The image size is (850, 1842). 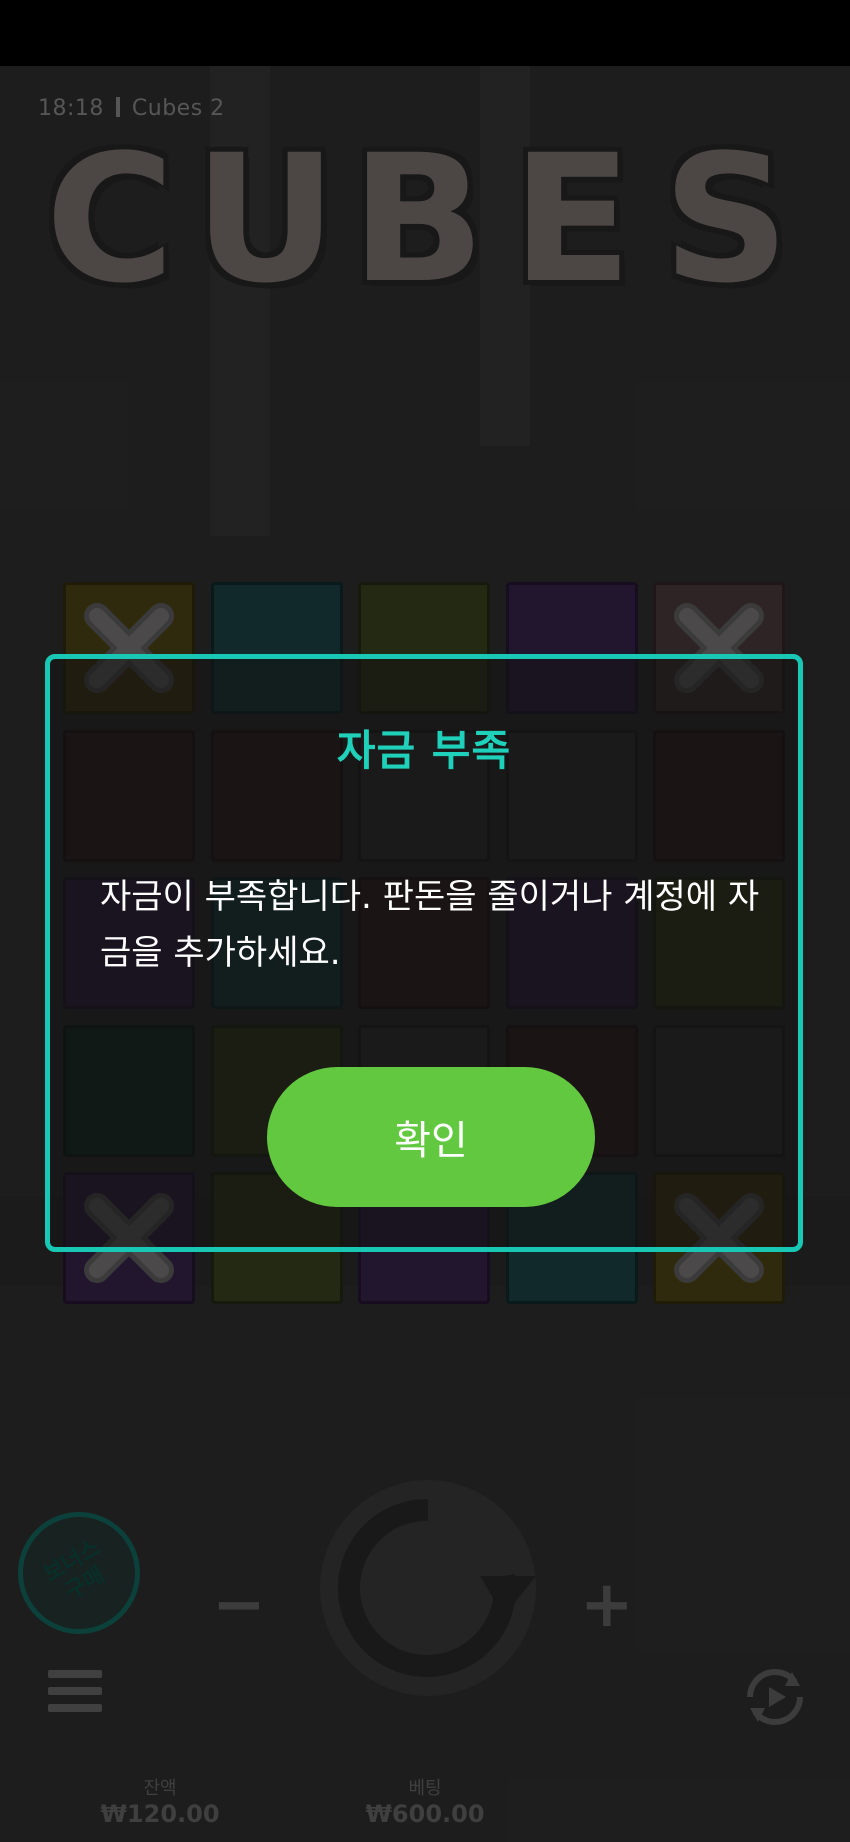 I want to click on dialog-message: 자금이 부족합니다. 판돈을 줄이거나 계정에 자금을 추가하세요., so click(x=430, y=925).